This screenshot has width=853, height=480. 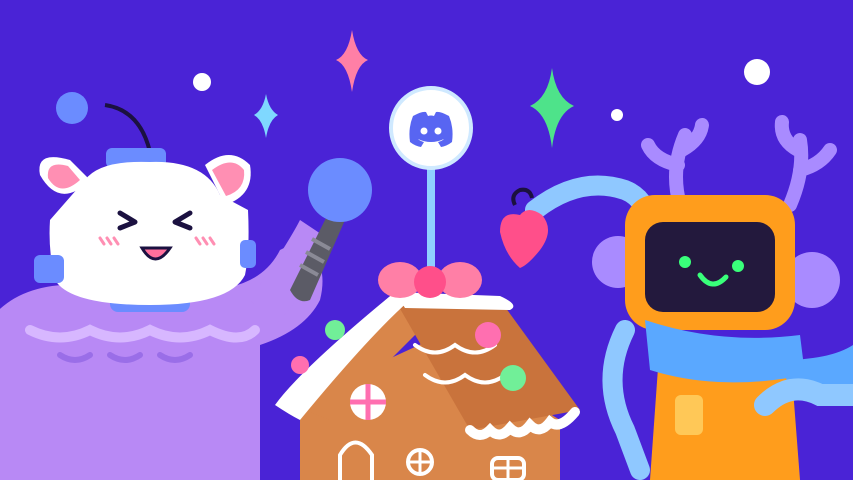 I want to click on ribbon-bow-knot, so click(x=430, y=282).